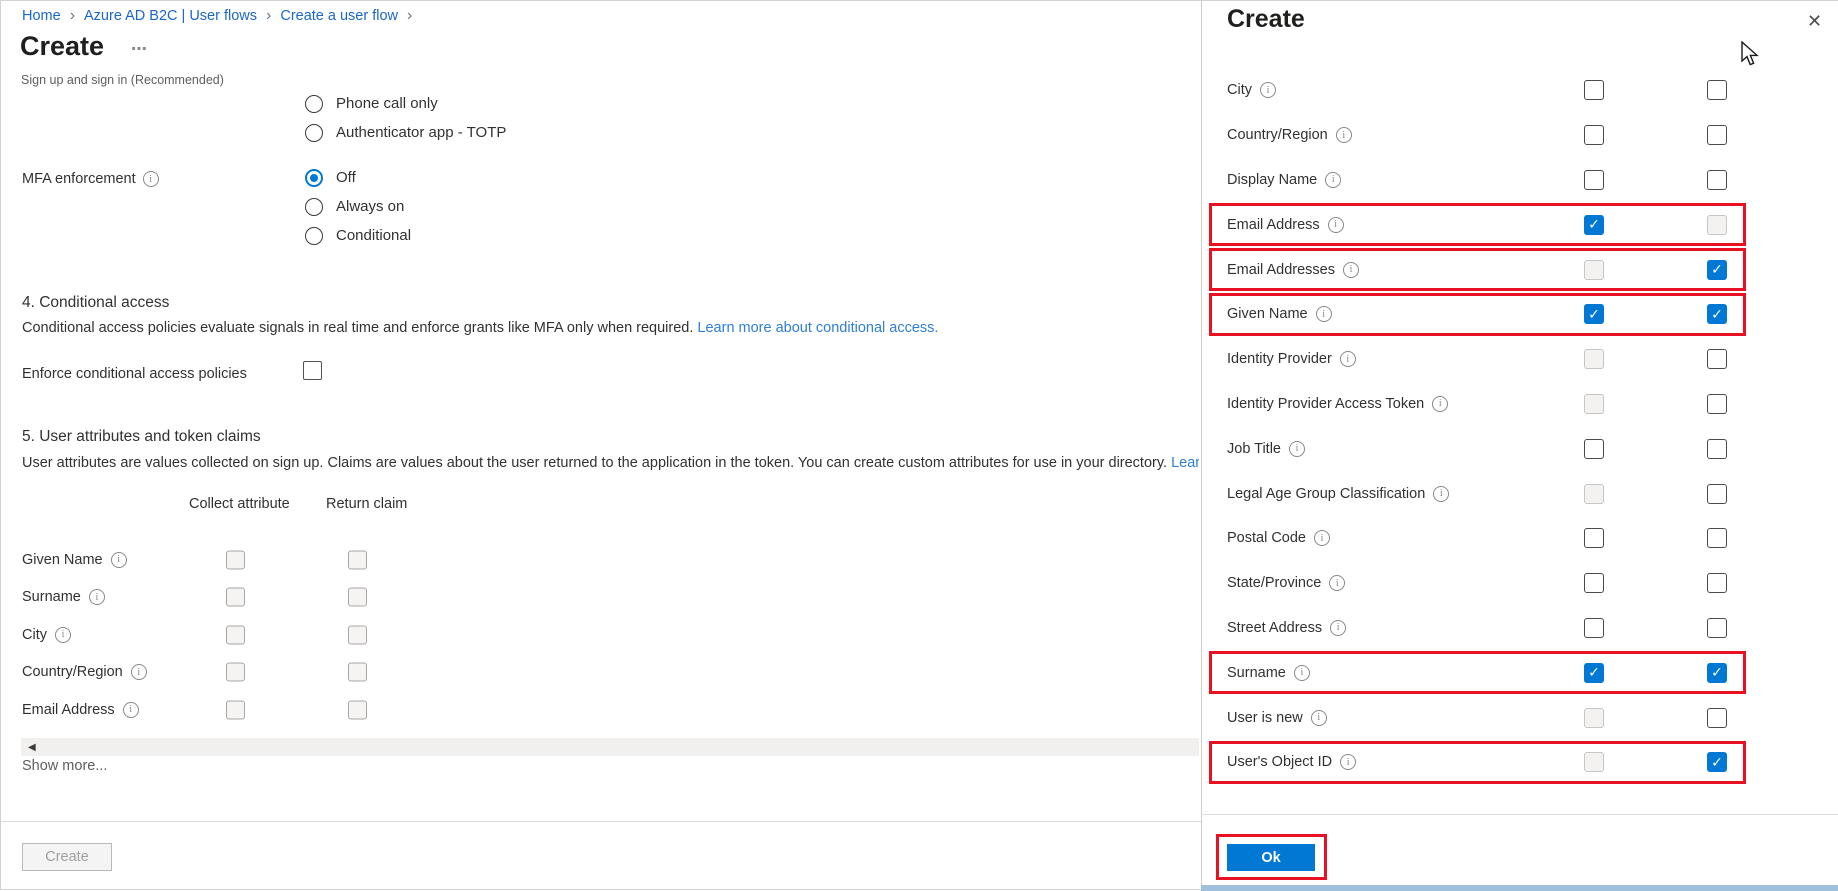 Image resolution: width=1838 pixels, height=891 pixels. Describe the element at coordinates (610, 747) in the screenshot. I see `horizontal-scrollbar` at that location.